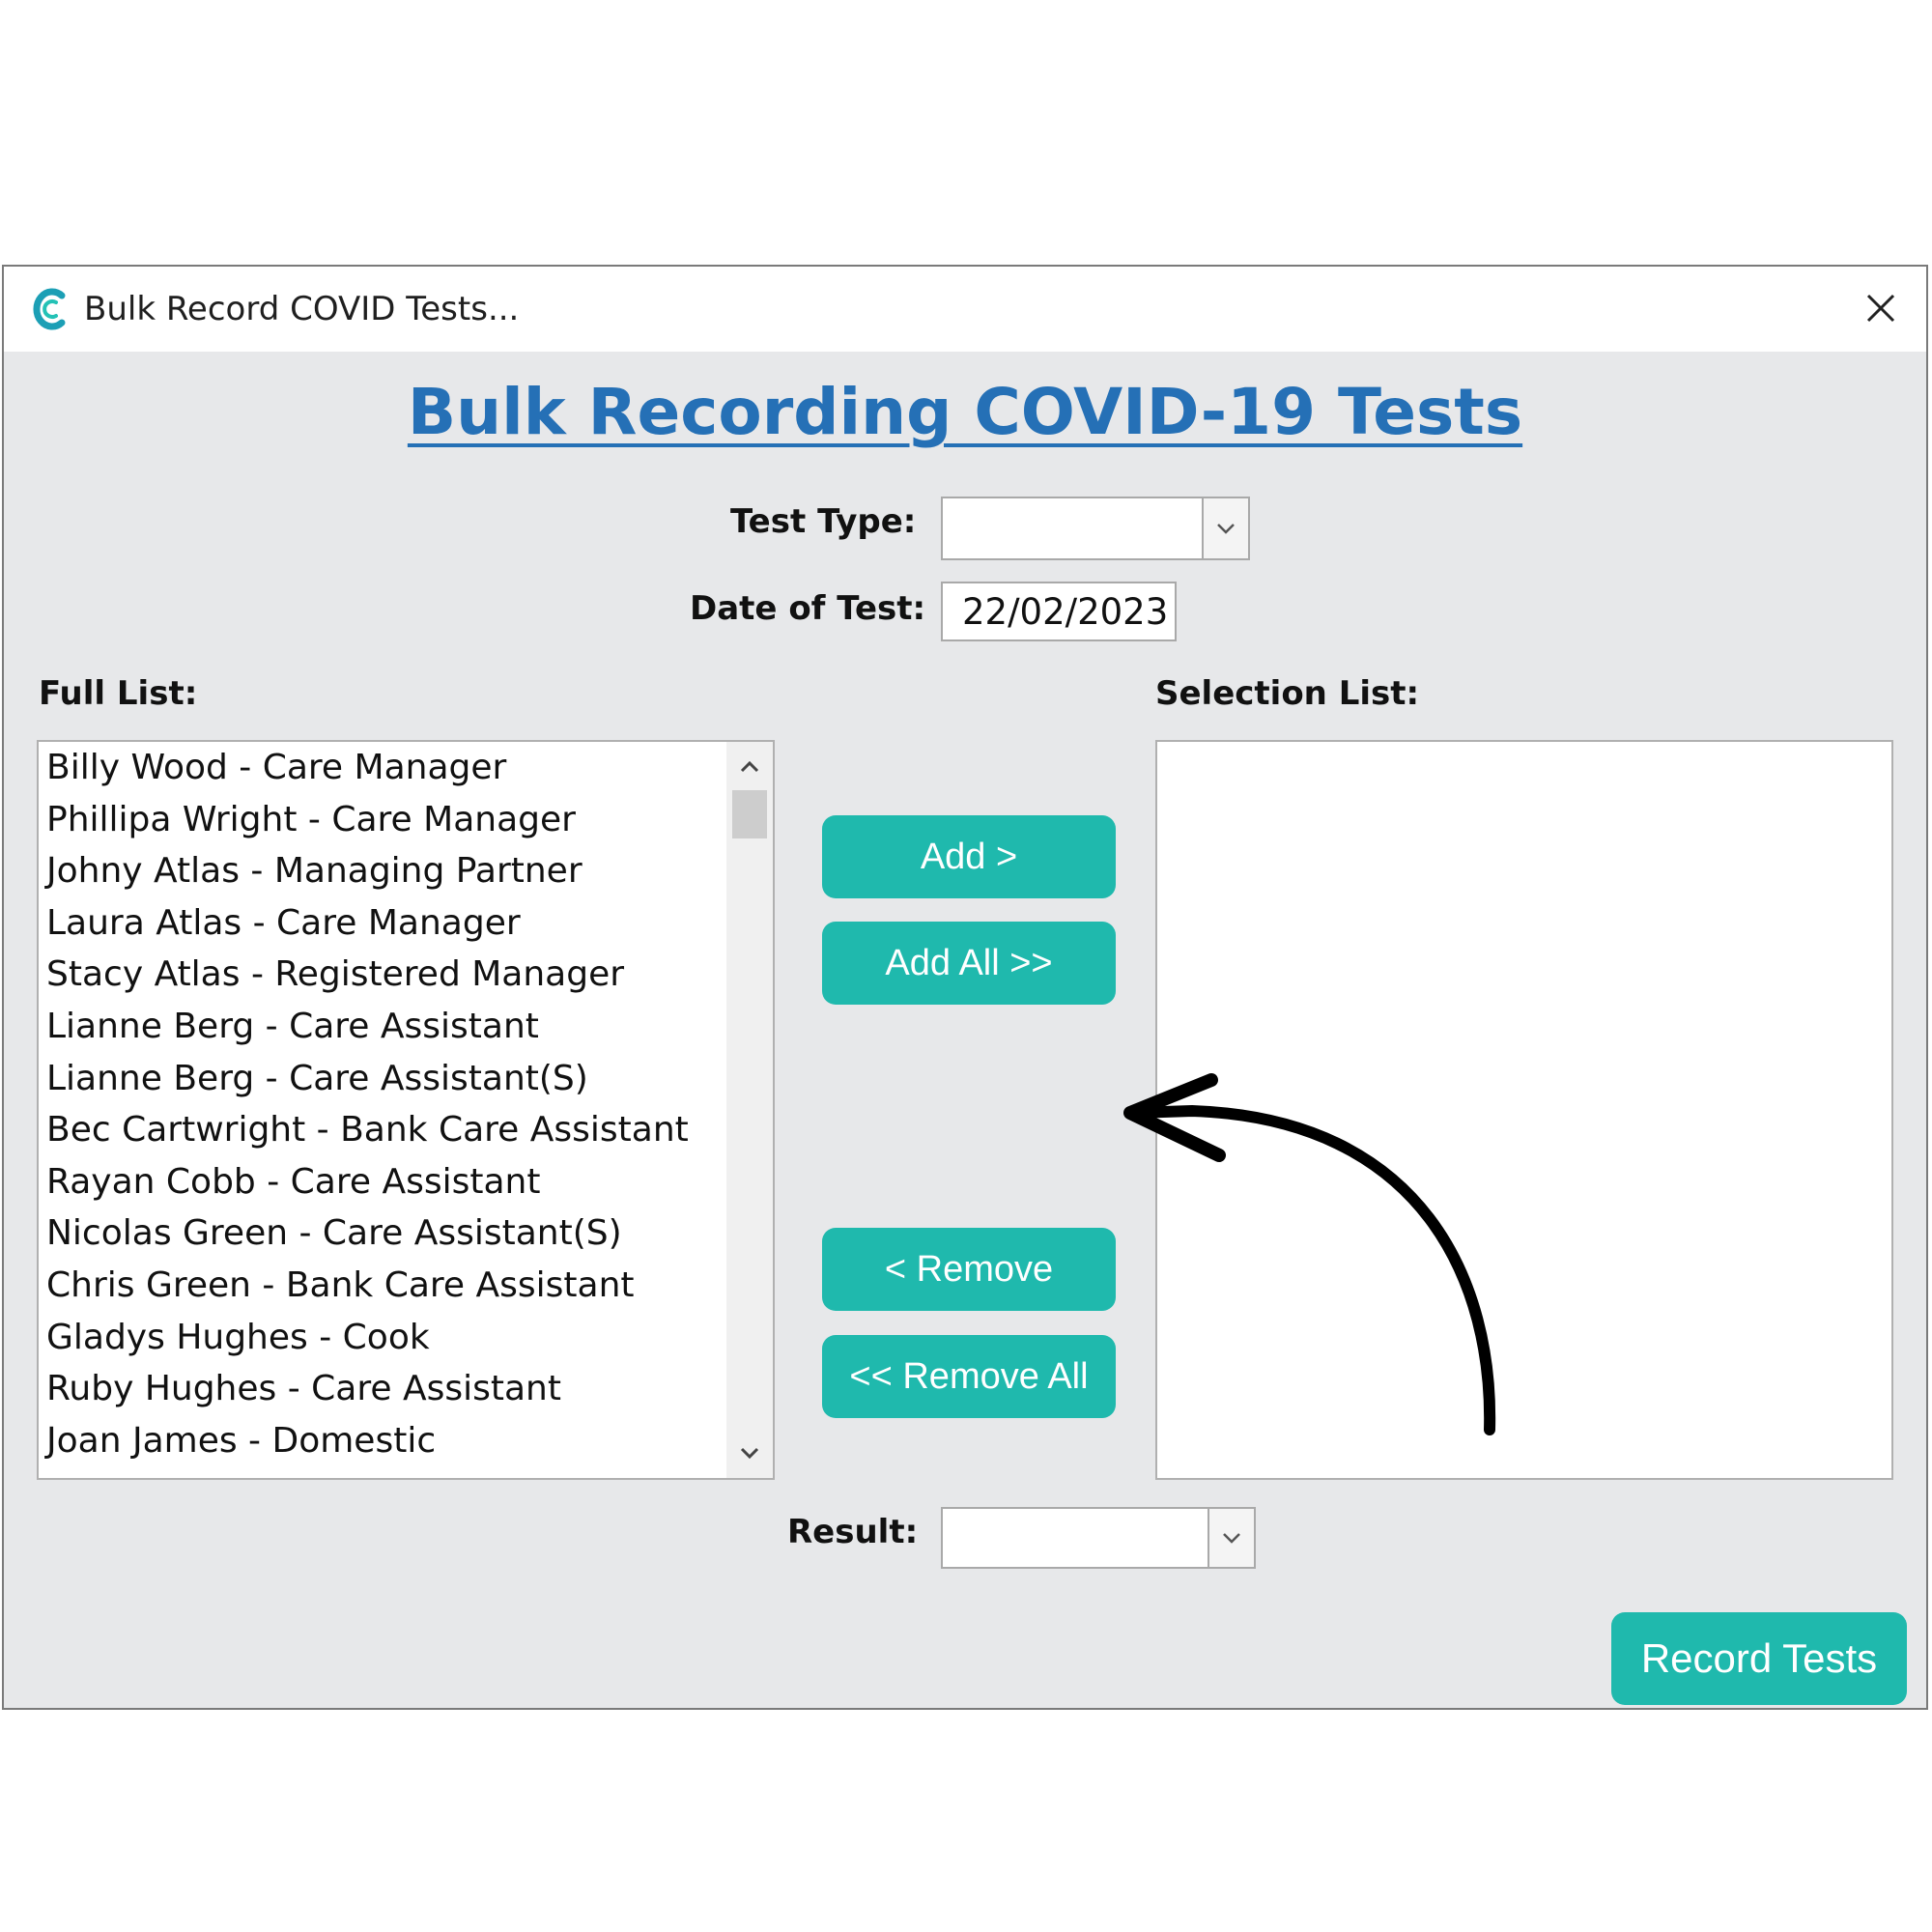 The width and height of the screenshot is (1932, 1932). Describe the element at coordinates (808, 608) in the screenshot. I see `date-of-test-label: Date of Test:` at that location.